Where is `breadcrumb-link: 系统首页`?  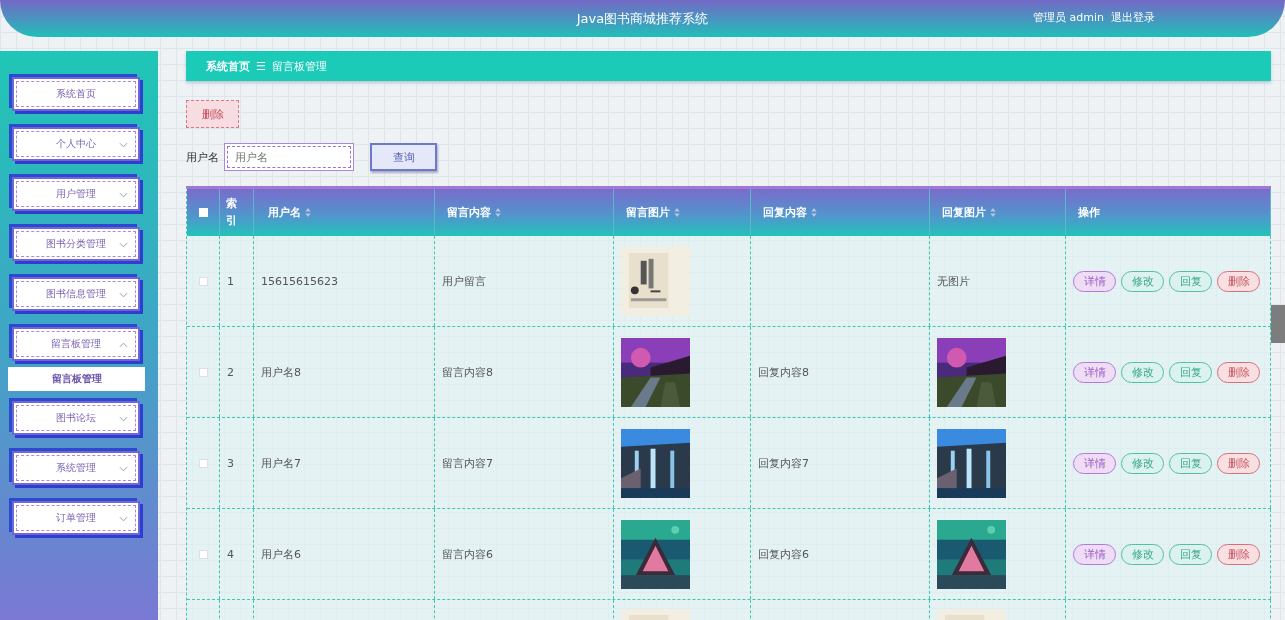
breadcrumb-link: 系统首页 is located at coordinates (228, 66).